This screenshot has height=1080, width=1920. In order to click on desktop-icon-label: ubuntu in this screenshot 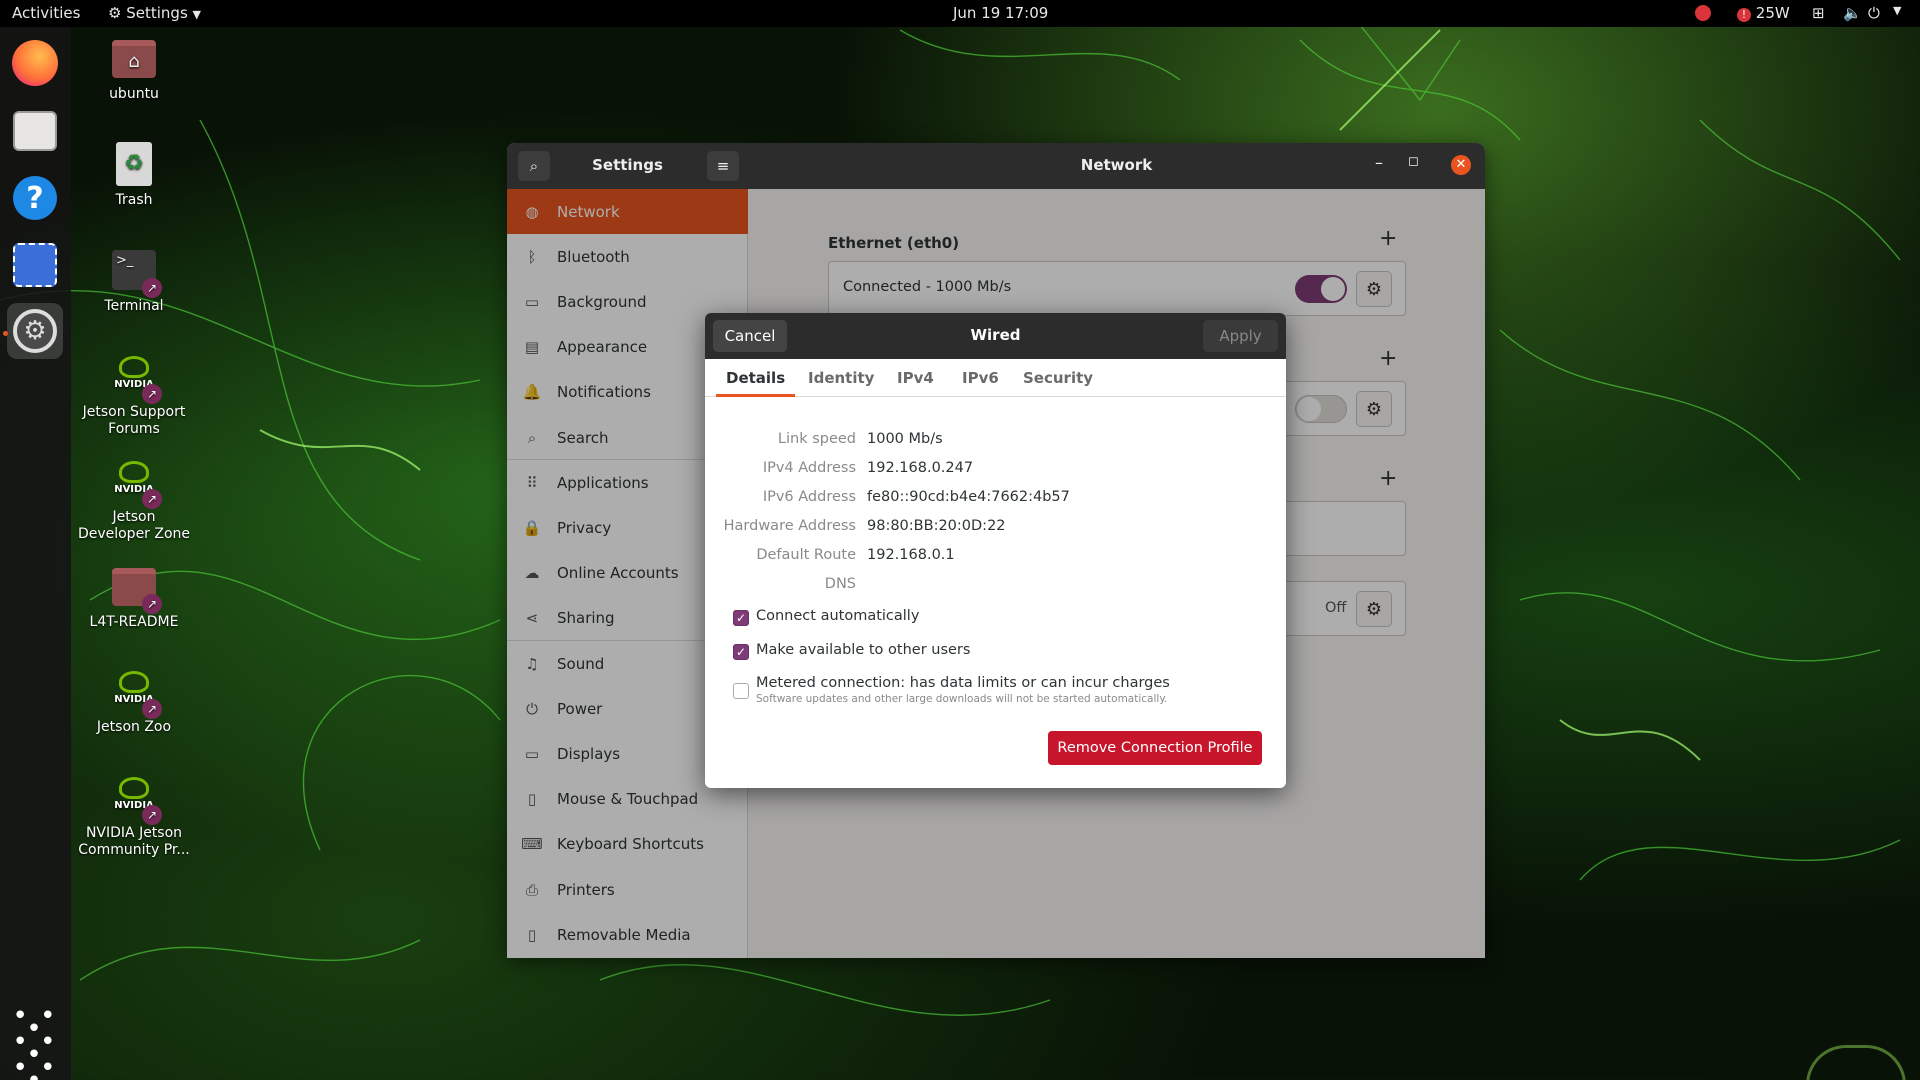, I will do `click(134, 94)`.